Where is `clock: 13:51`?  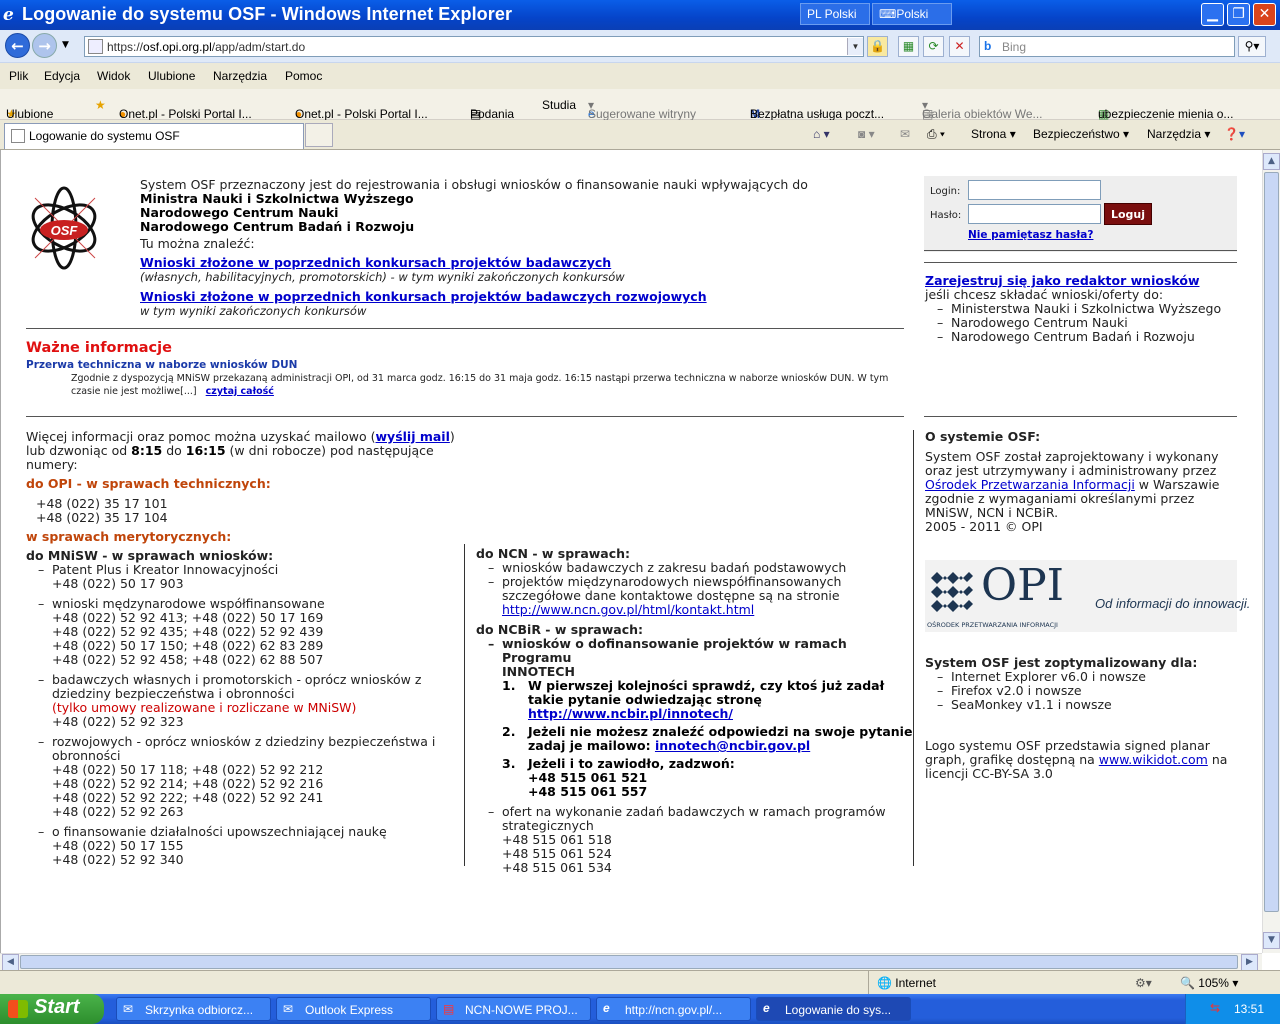 clock: 13:51 is located at coordinates (1249, 1009).